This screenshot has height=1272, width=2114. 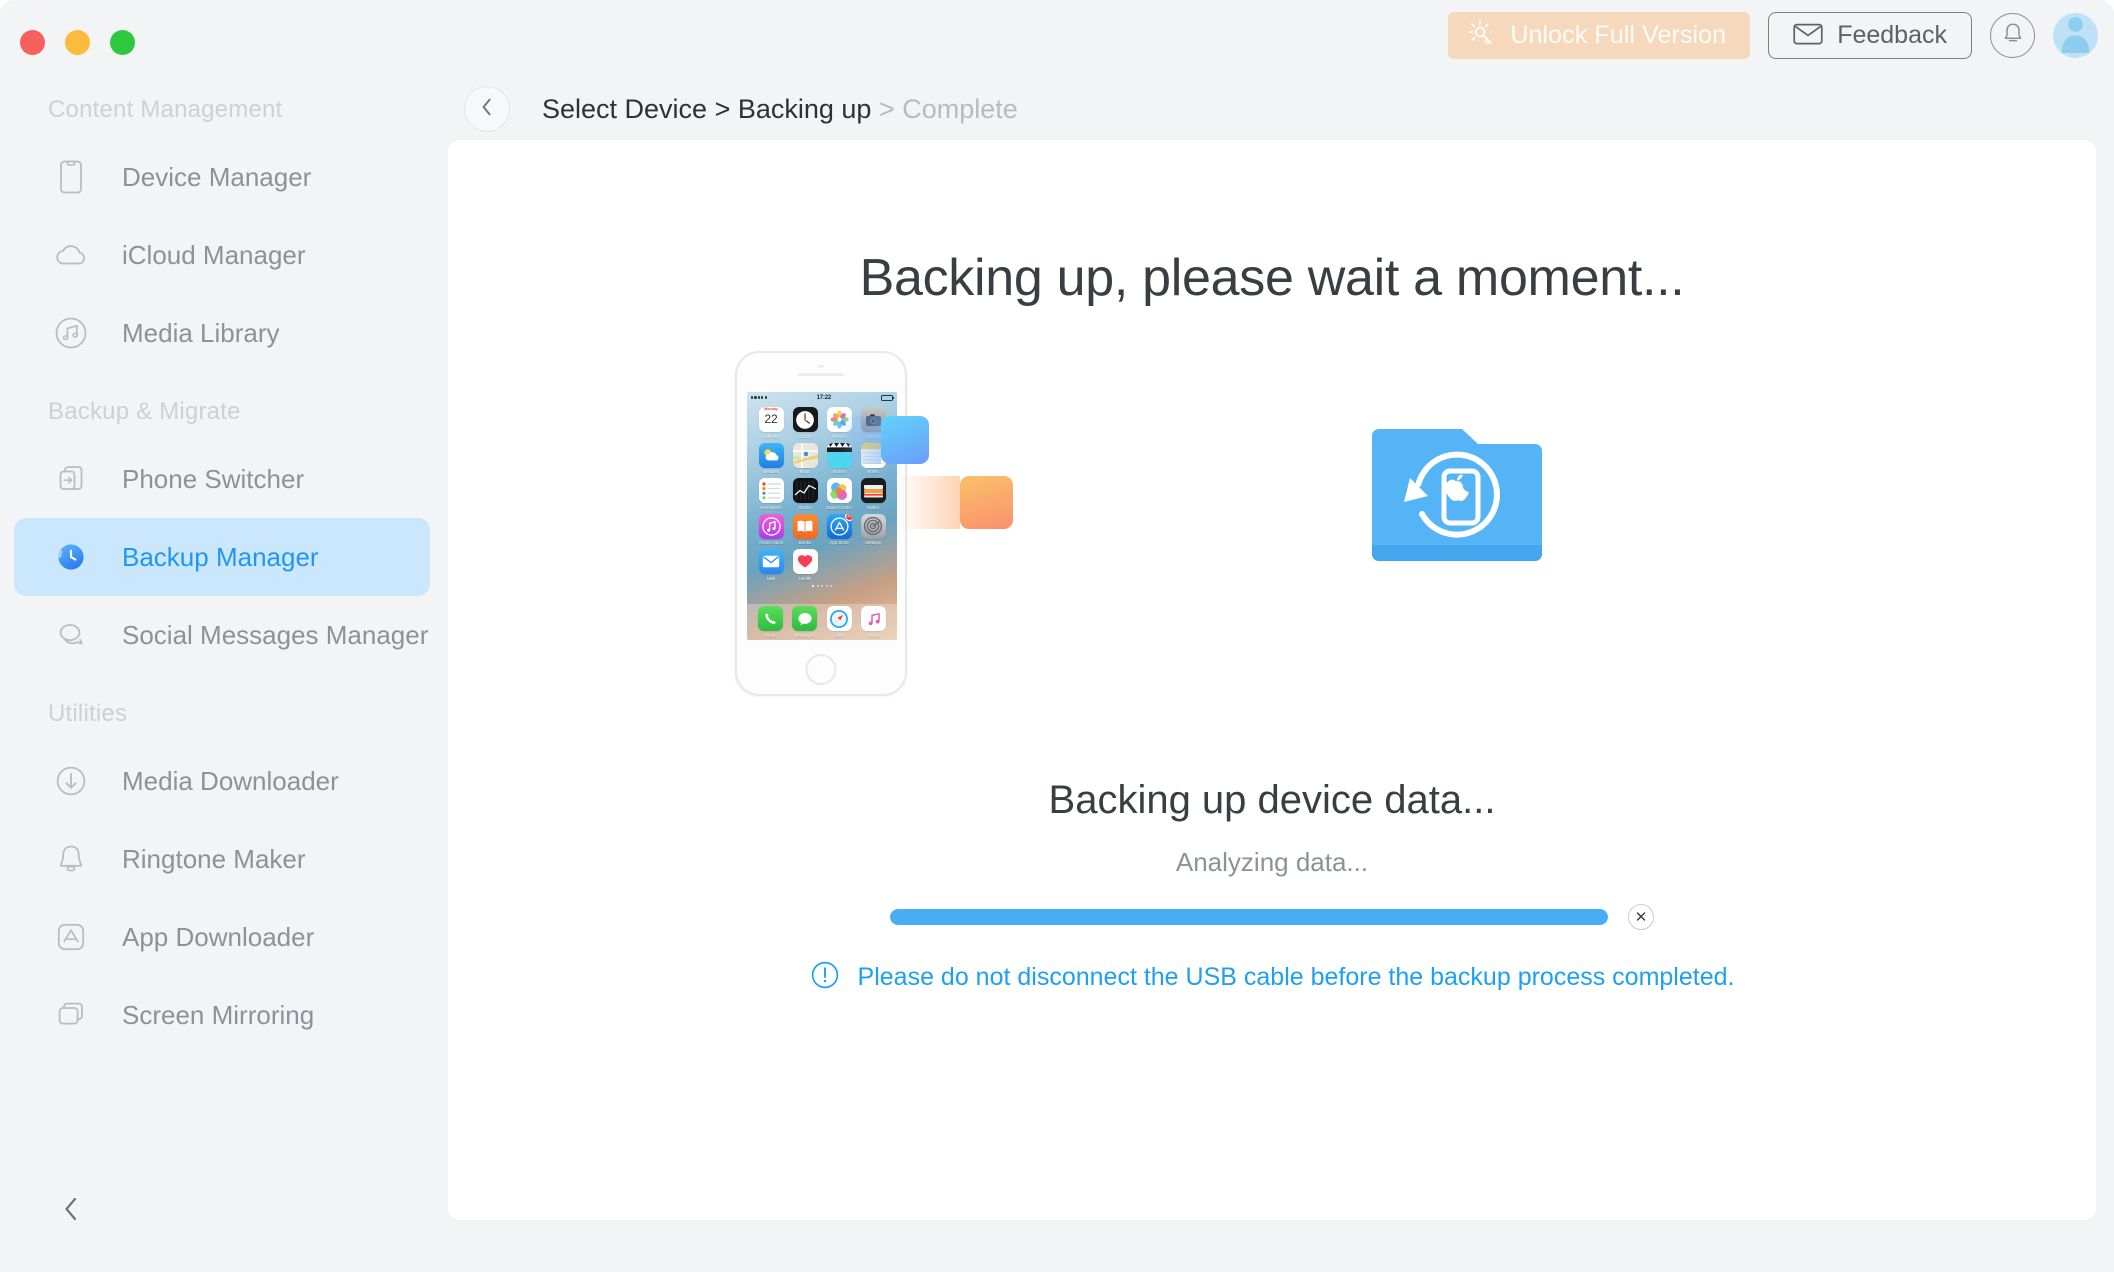 I want to click on dock-label: Safari, so click(x=839, y=635).